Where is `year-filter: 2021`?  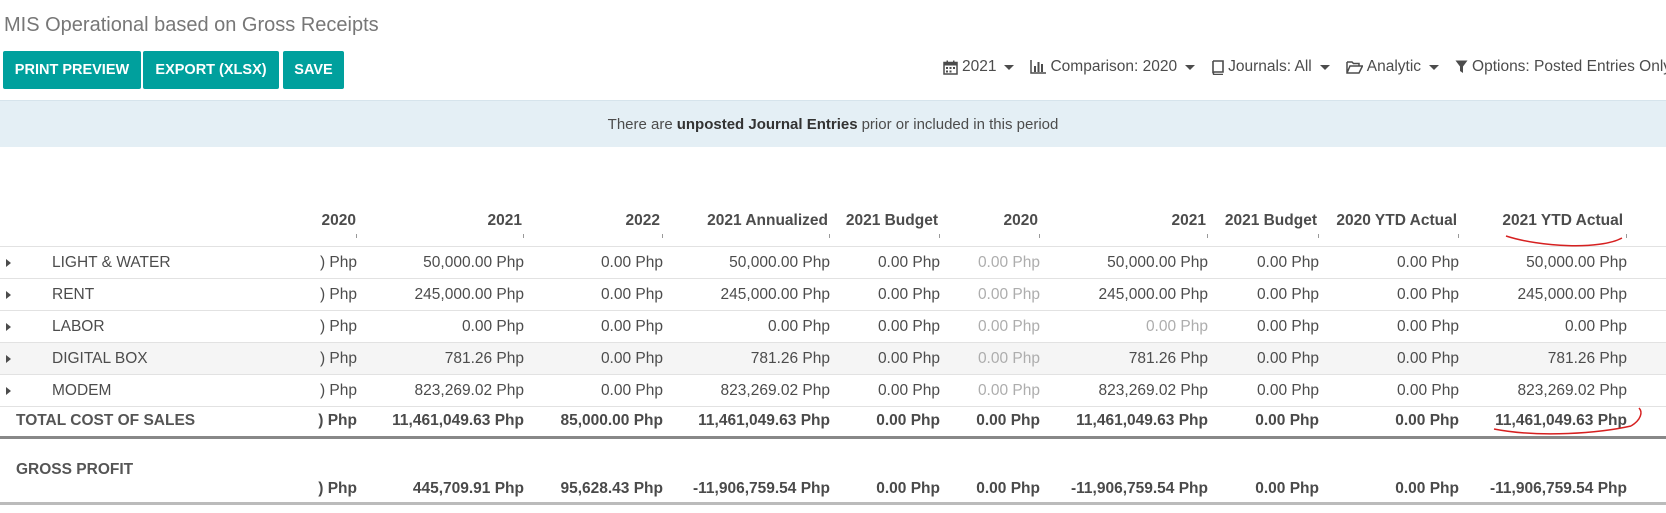 year-filter: 2021 is located at coordinates (979, 67).